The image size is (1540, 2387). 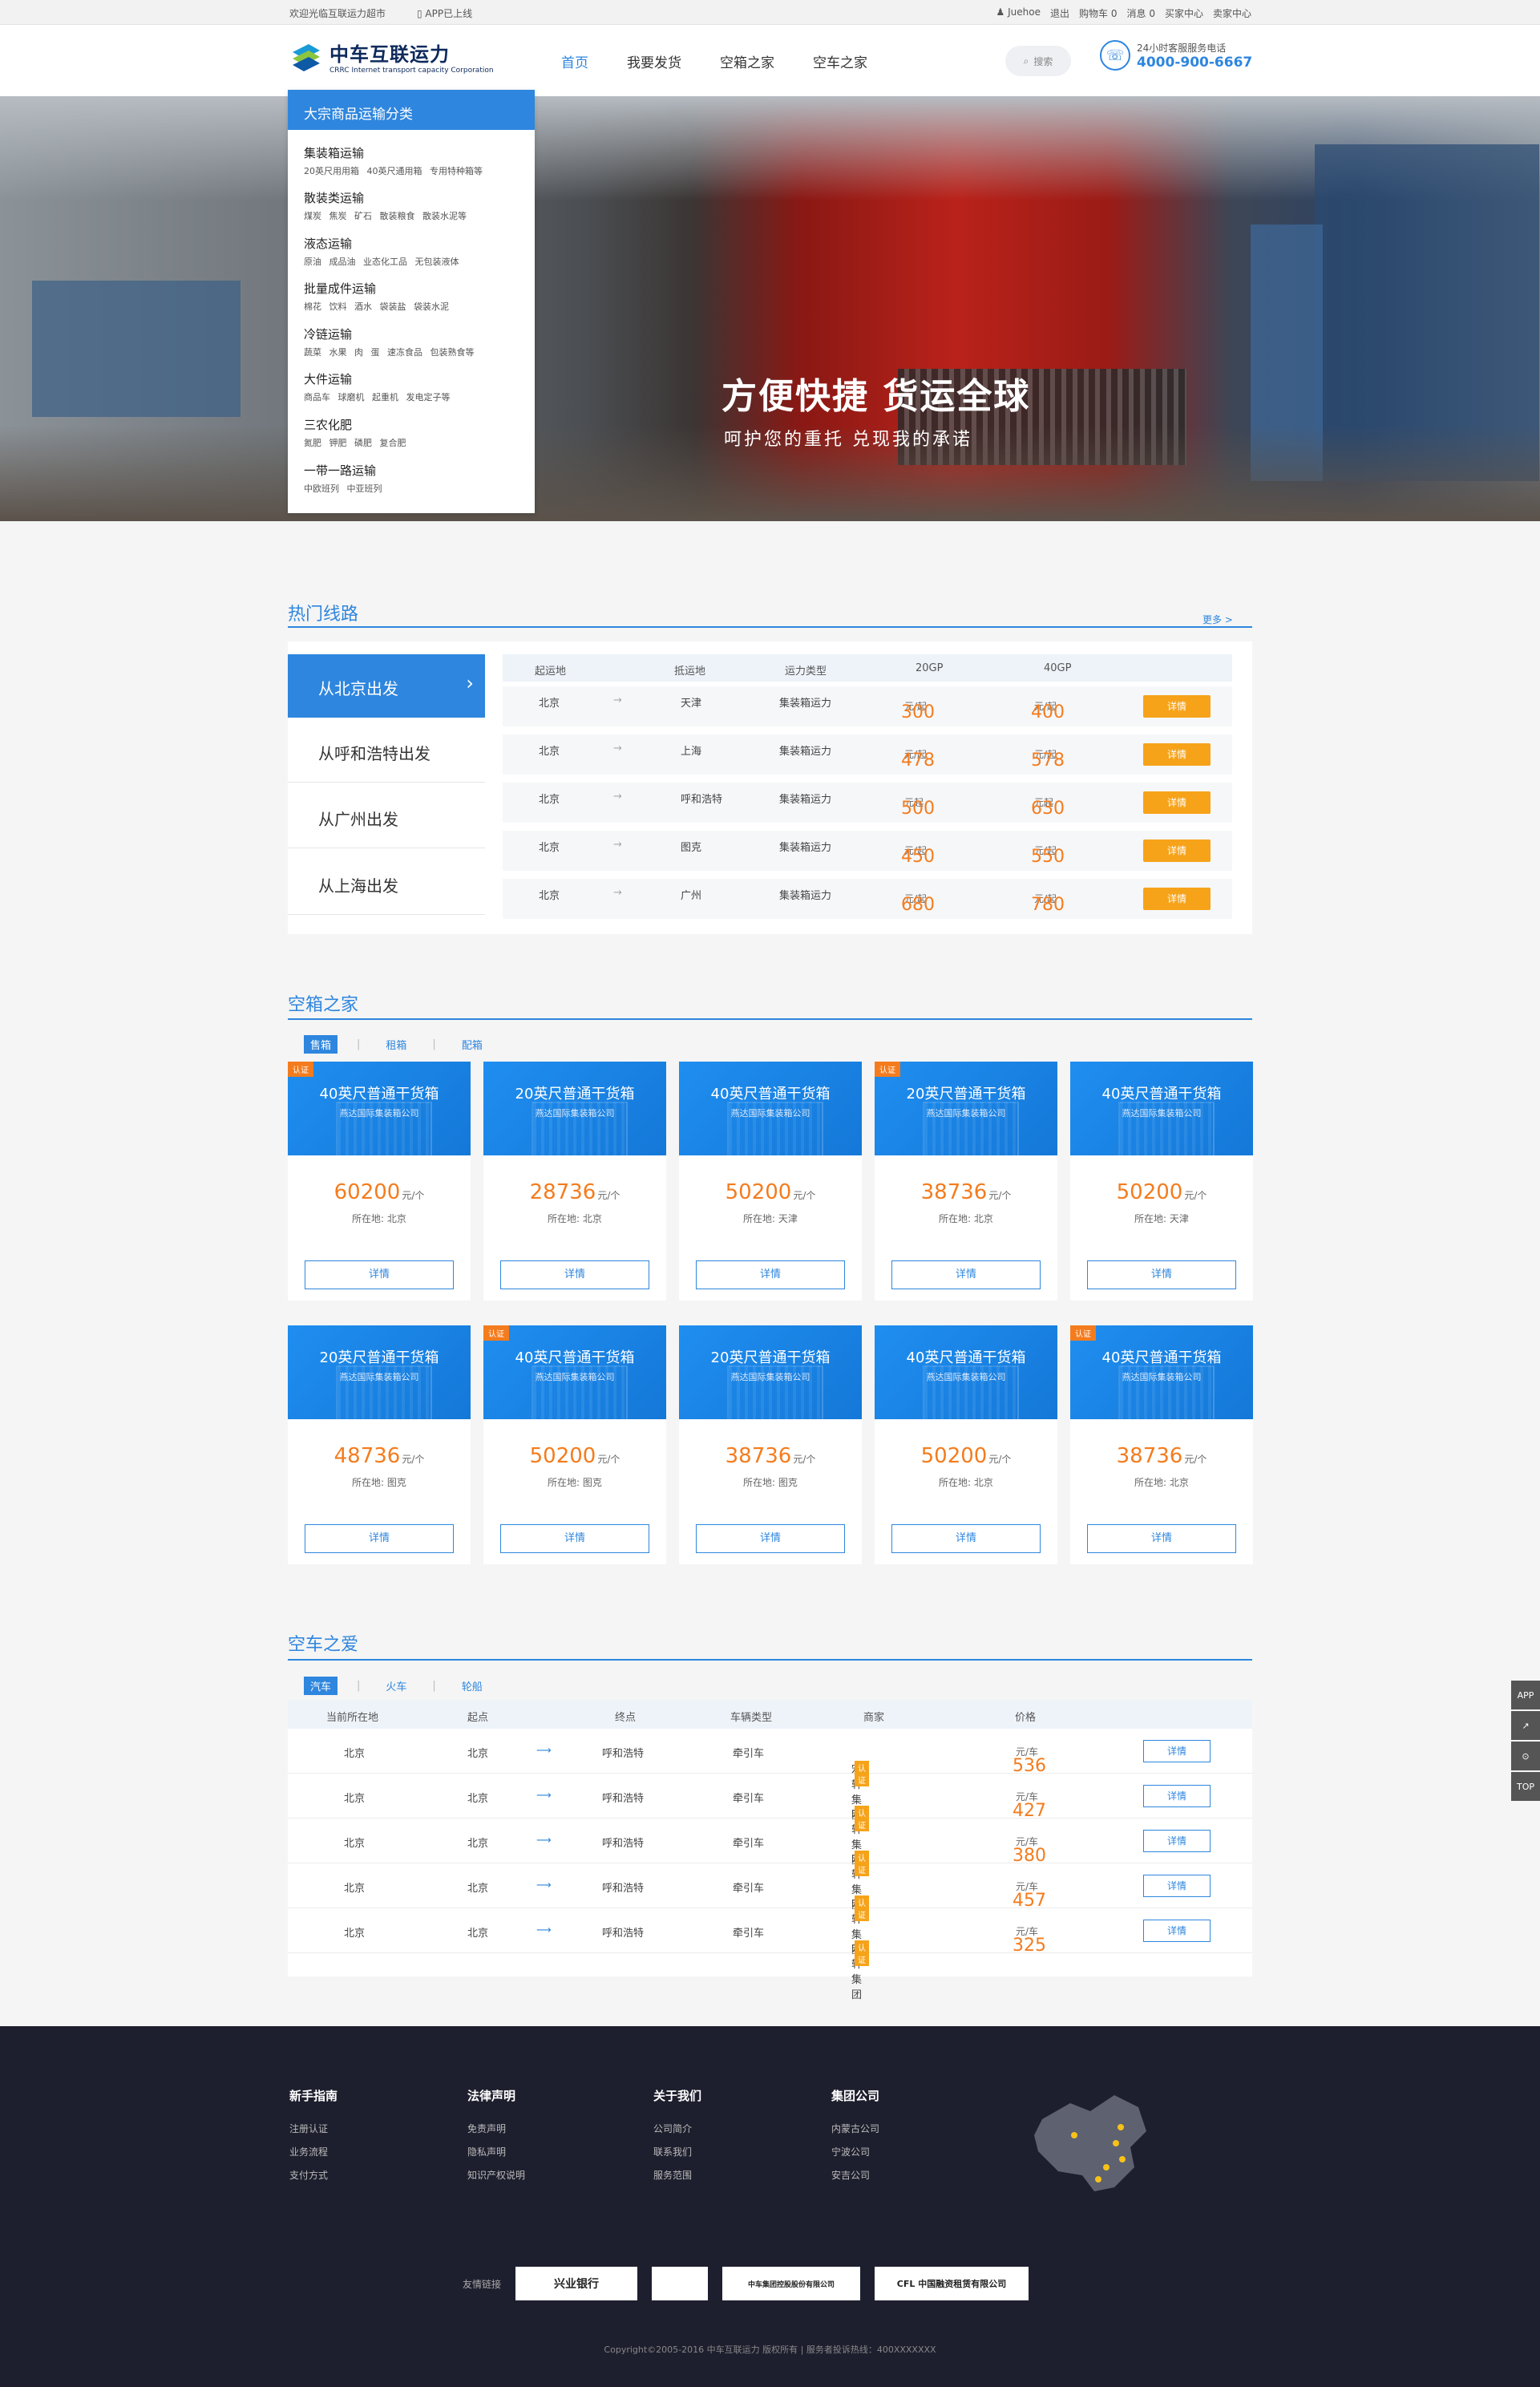 I want to click on more-link: 更多 >, so click(x=1218, y=619).